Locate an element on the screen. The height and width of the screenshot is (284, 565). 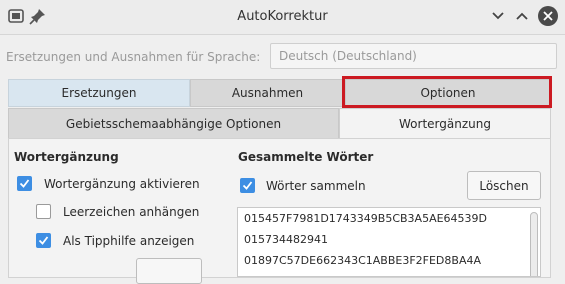
highlight-box is located at coordinates (447, 92).